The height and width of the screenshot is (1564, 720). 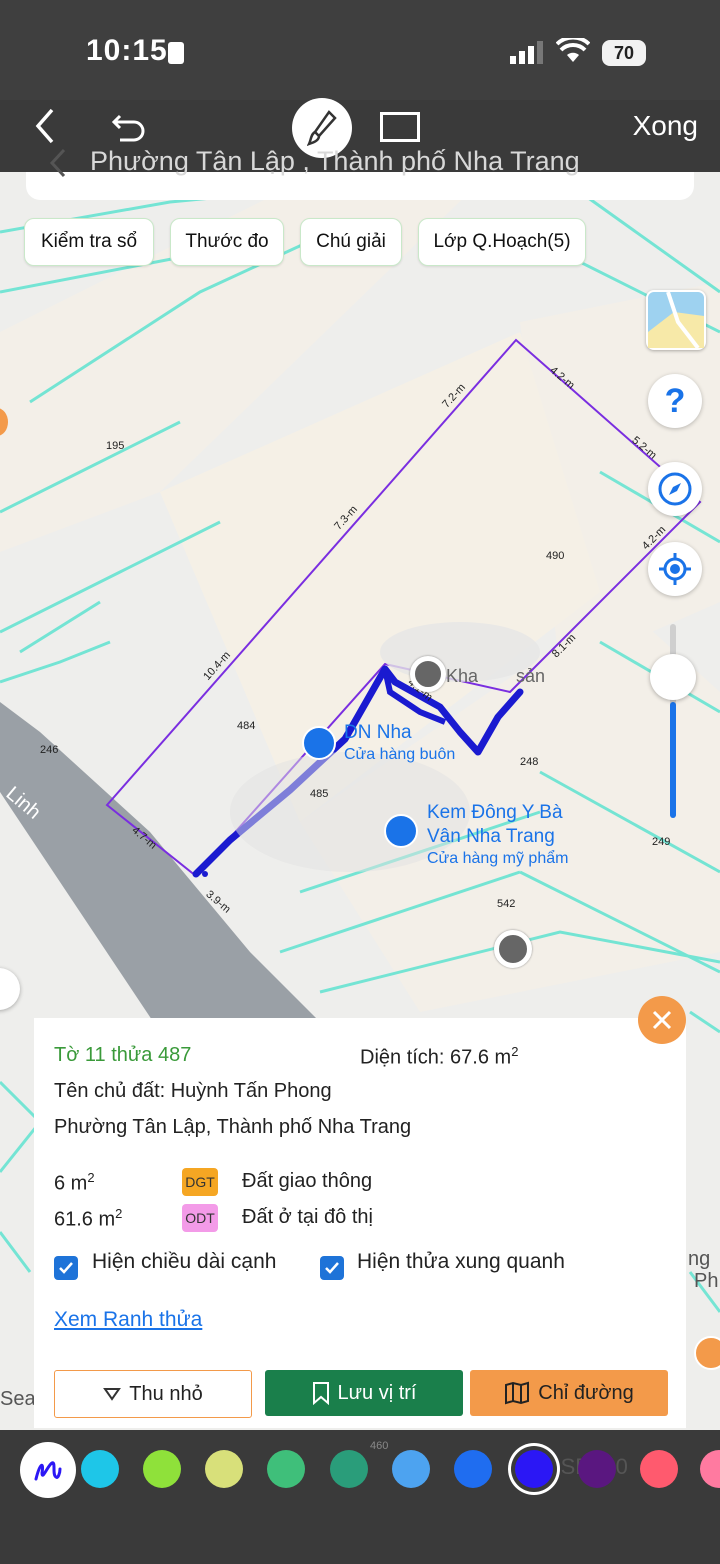 I want to click on back-icon, so click(x=45, y=126).